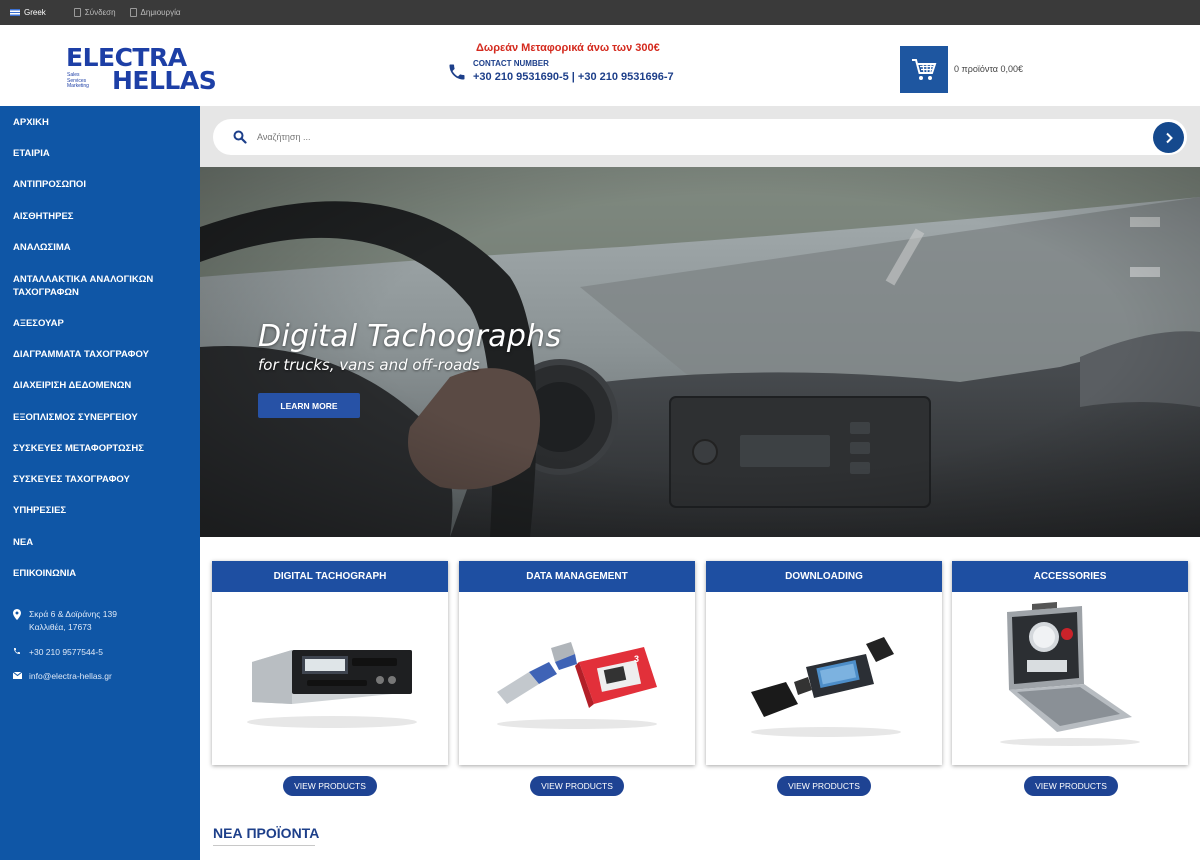  I want to click on sidebar-item-representatives: ΑΝΤΙΠΡΟΣΩΠΟΙ, so click(49, 184).